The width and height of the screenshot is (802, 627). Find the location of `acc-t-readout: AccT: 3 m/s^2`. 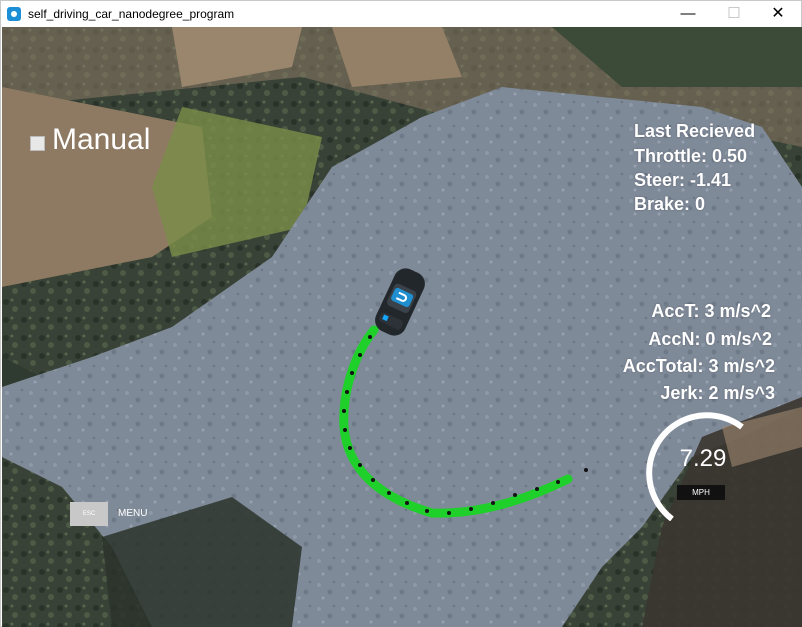

acc-t-readout: AccT: 3 m/s^2 is located at coordinates (711, 311).